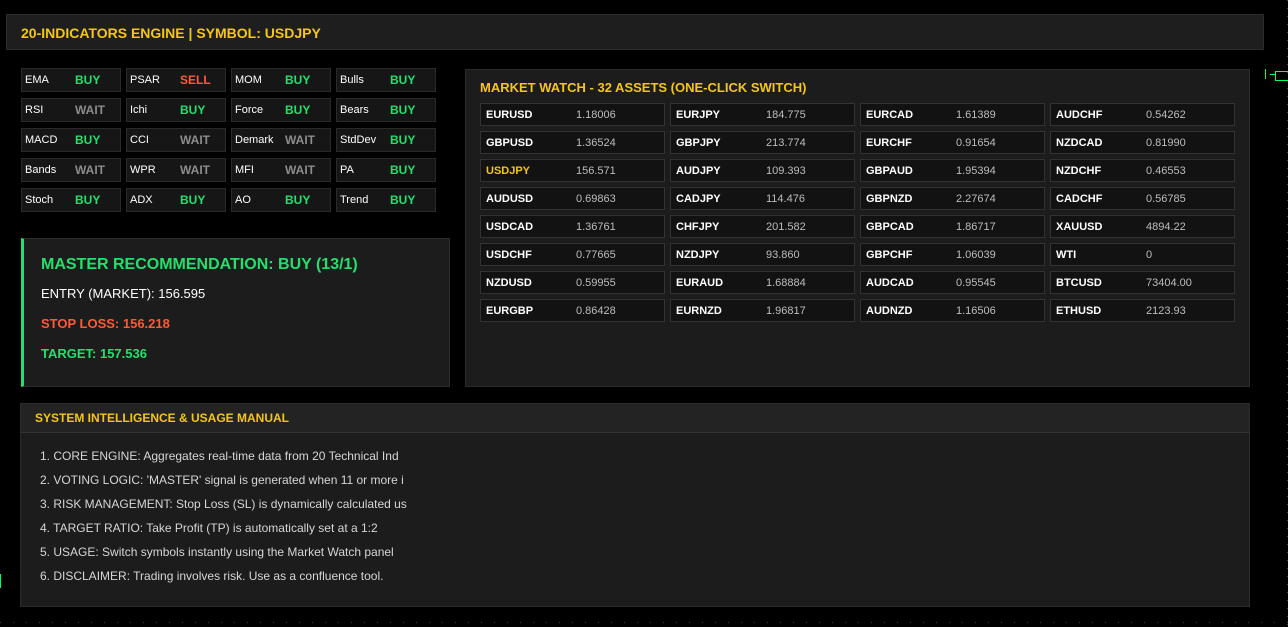  I want to click on asset-button-audcad: AUDCAD 0.95545, so click(952, 282).